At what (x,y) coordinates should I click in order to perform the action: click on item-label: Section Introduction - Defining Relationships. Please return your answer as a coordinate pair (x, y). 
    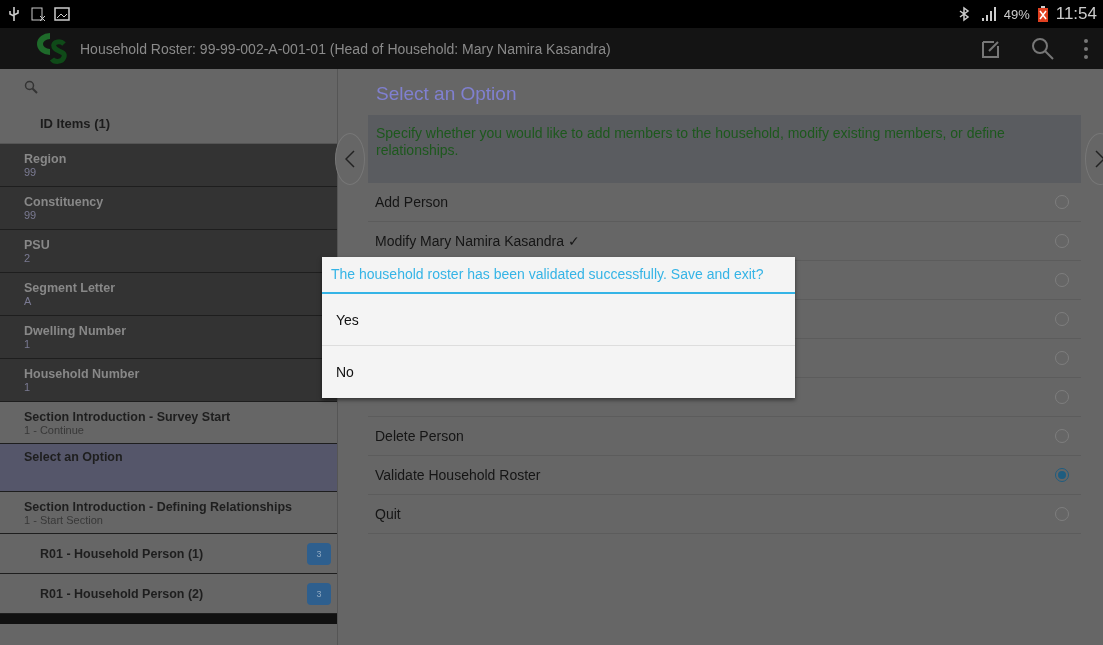
    Looking at the image, I should click on (159, 506).